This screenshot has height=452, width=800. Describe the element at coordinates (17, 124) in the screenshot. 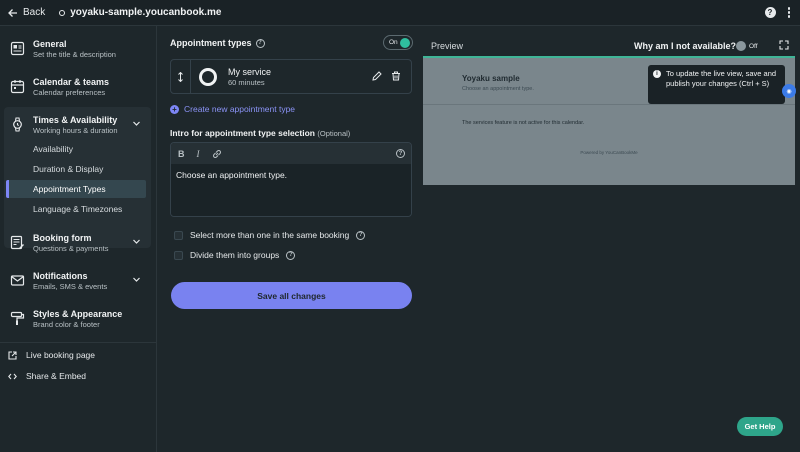

I see `watch-icon` at that location.